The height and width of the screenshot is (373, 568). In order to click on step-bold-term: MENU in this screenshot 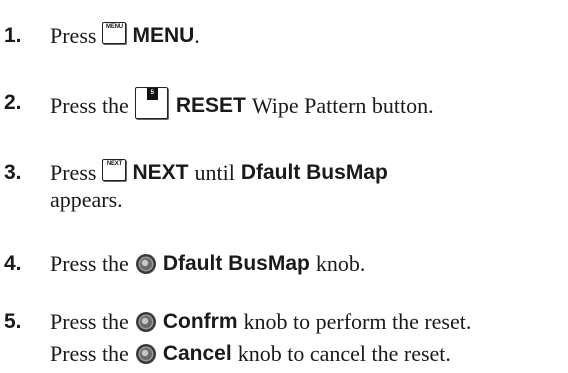, I will do `click(163, 35)`.